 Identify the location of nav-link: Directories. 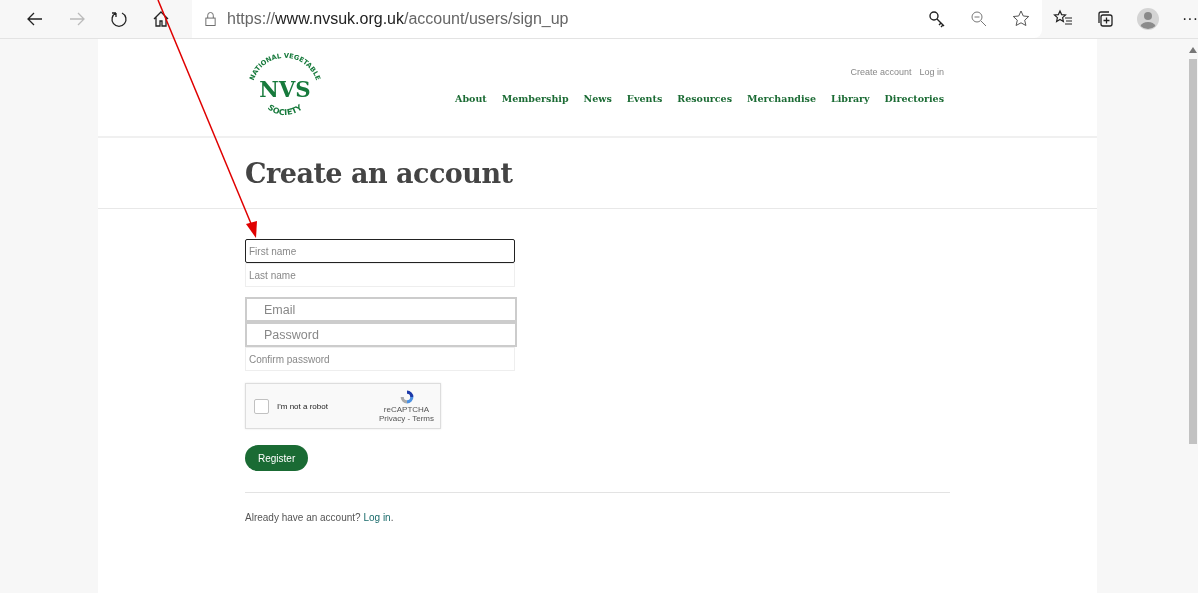
(914, 98).